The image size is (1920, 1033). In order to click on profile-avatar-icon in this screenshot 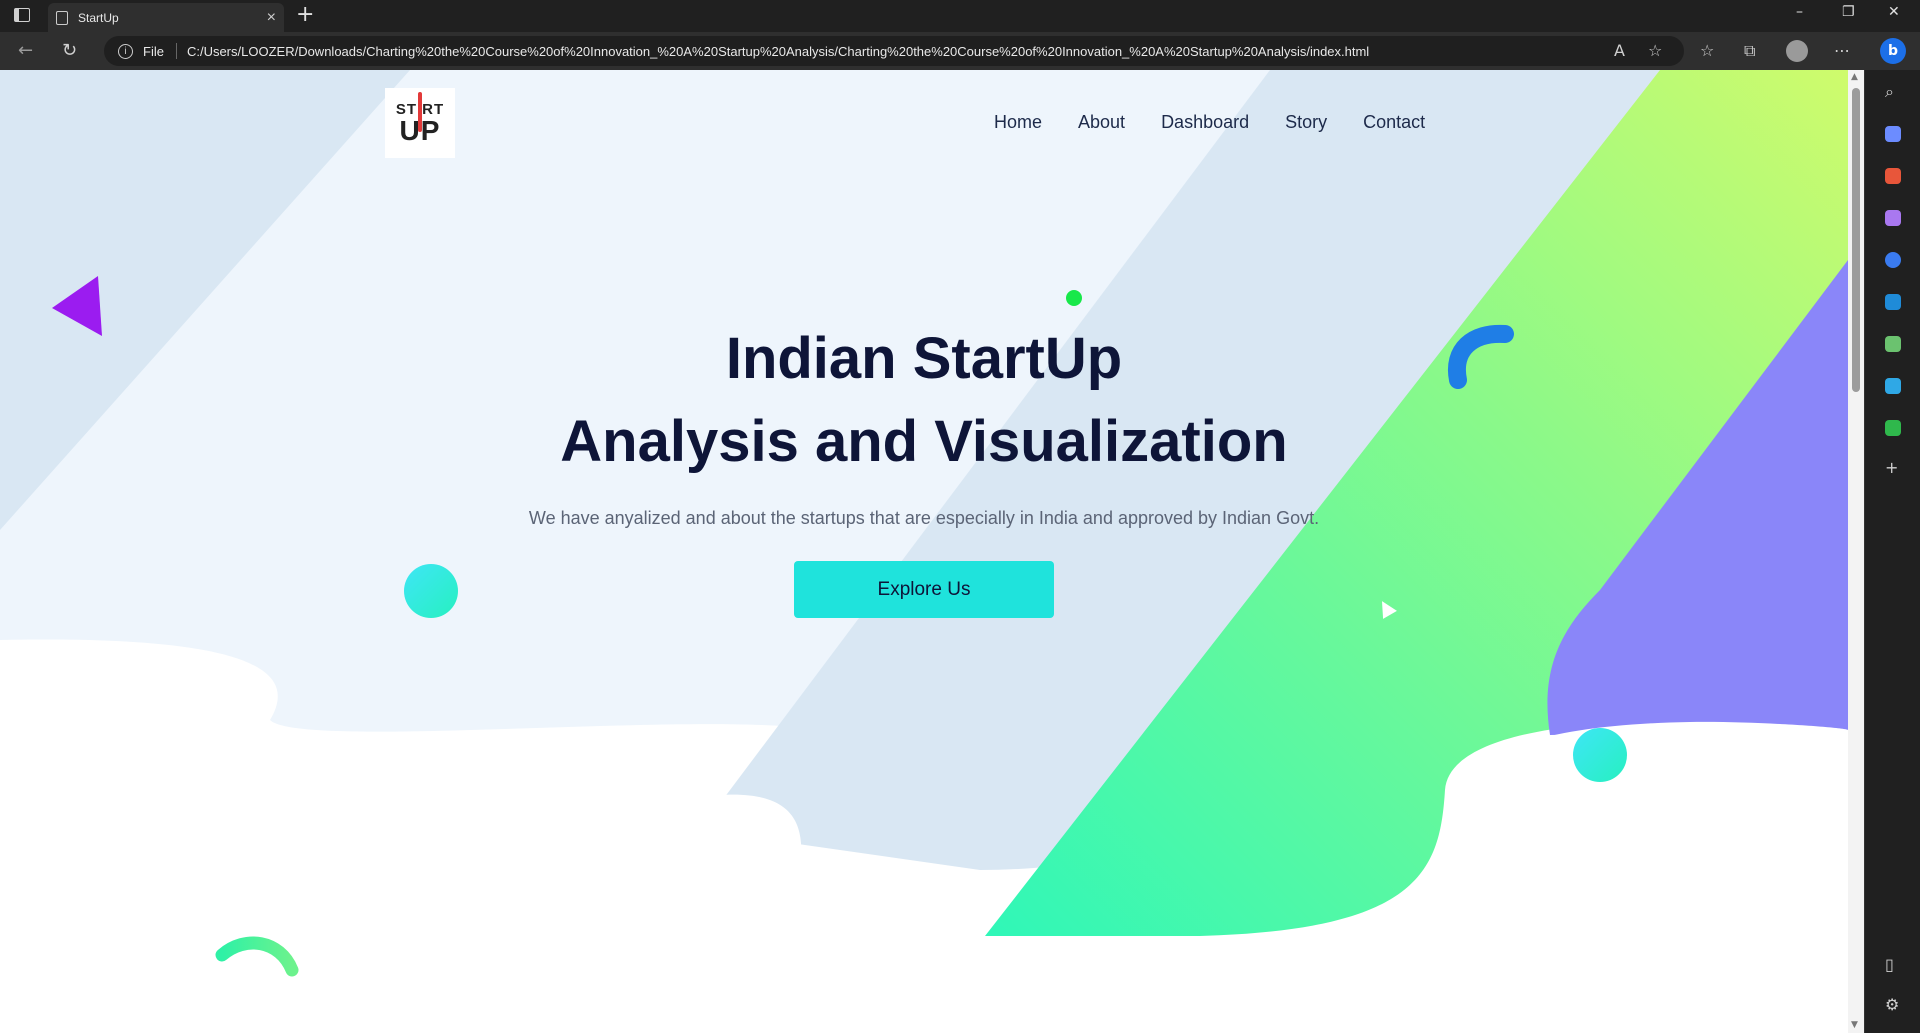, I will do `click(1797, 51)`.